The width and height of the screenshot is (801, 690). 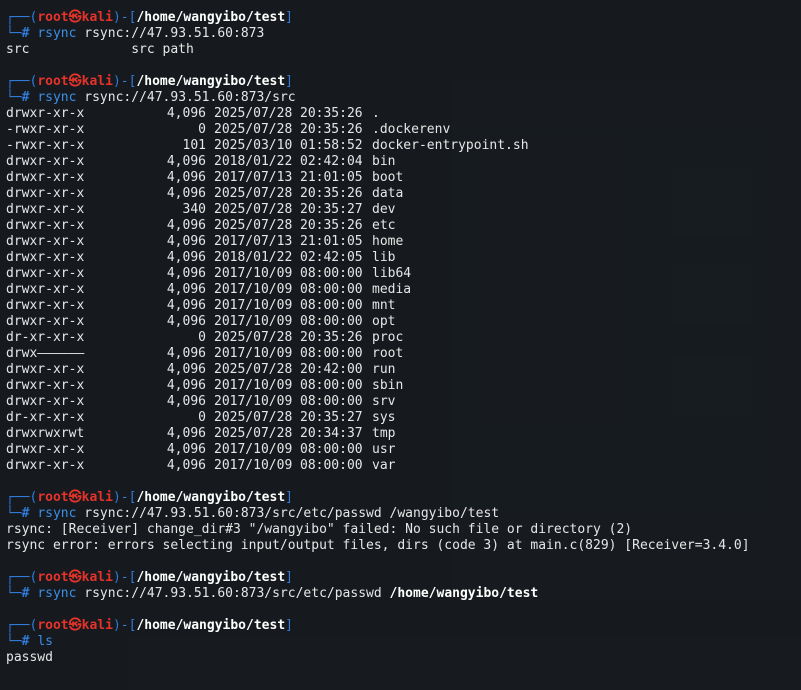 I want to click on listing-name: bin, so click(x=384, y=161).